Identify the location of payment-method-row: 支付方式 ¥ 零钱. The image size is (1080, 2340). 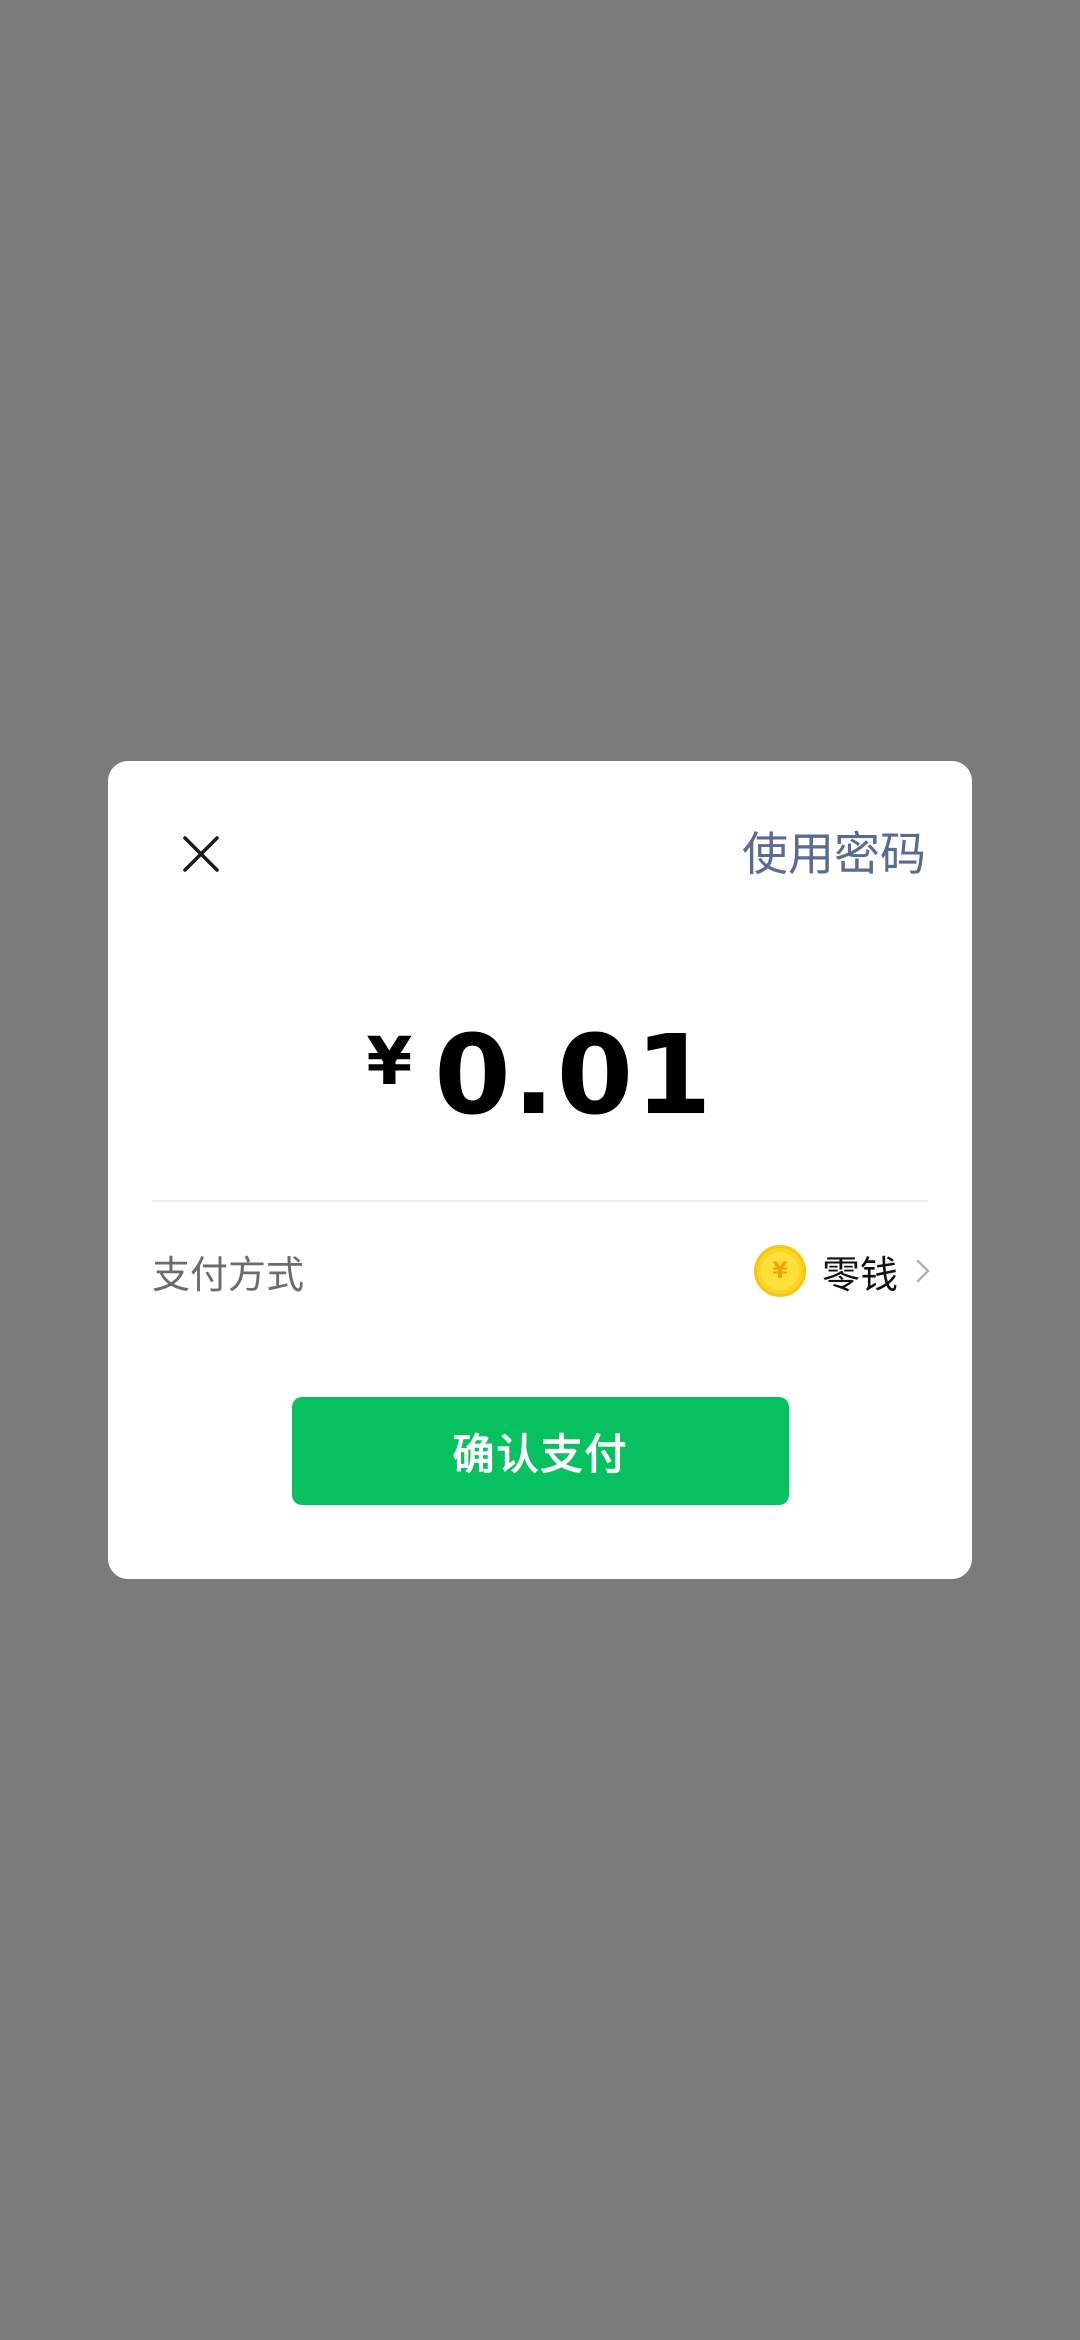
(541, 1271).